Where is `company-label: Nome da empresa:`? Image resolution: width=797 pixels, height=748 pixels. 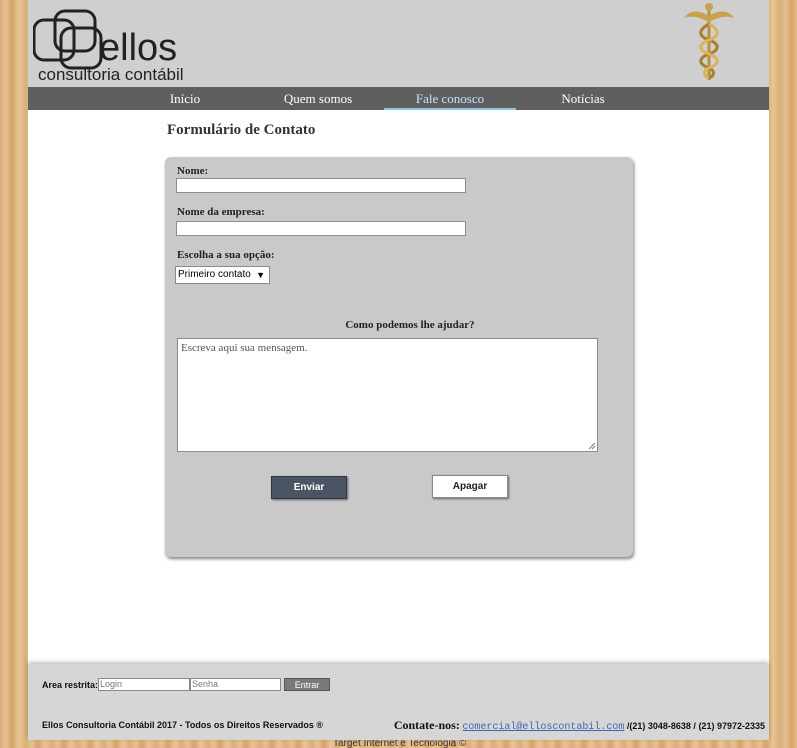
company-label: Nome da empresa: is located at coordinates (221, 212).